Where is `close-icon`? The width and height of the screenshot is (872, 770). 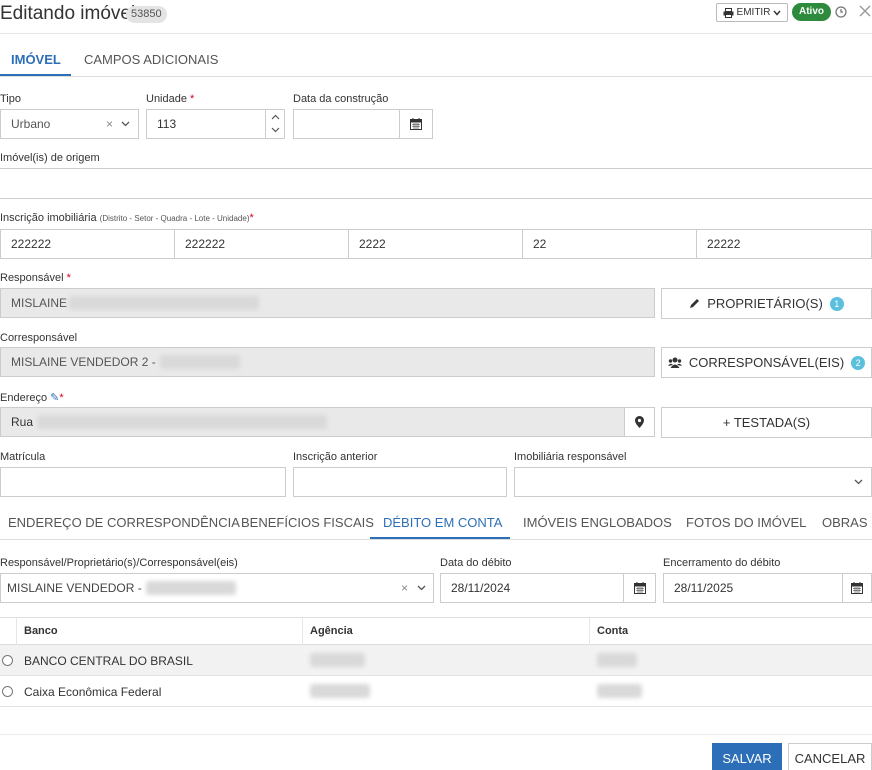
close-icon is located at coordinates (865, 12).